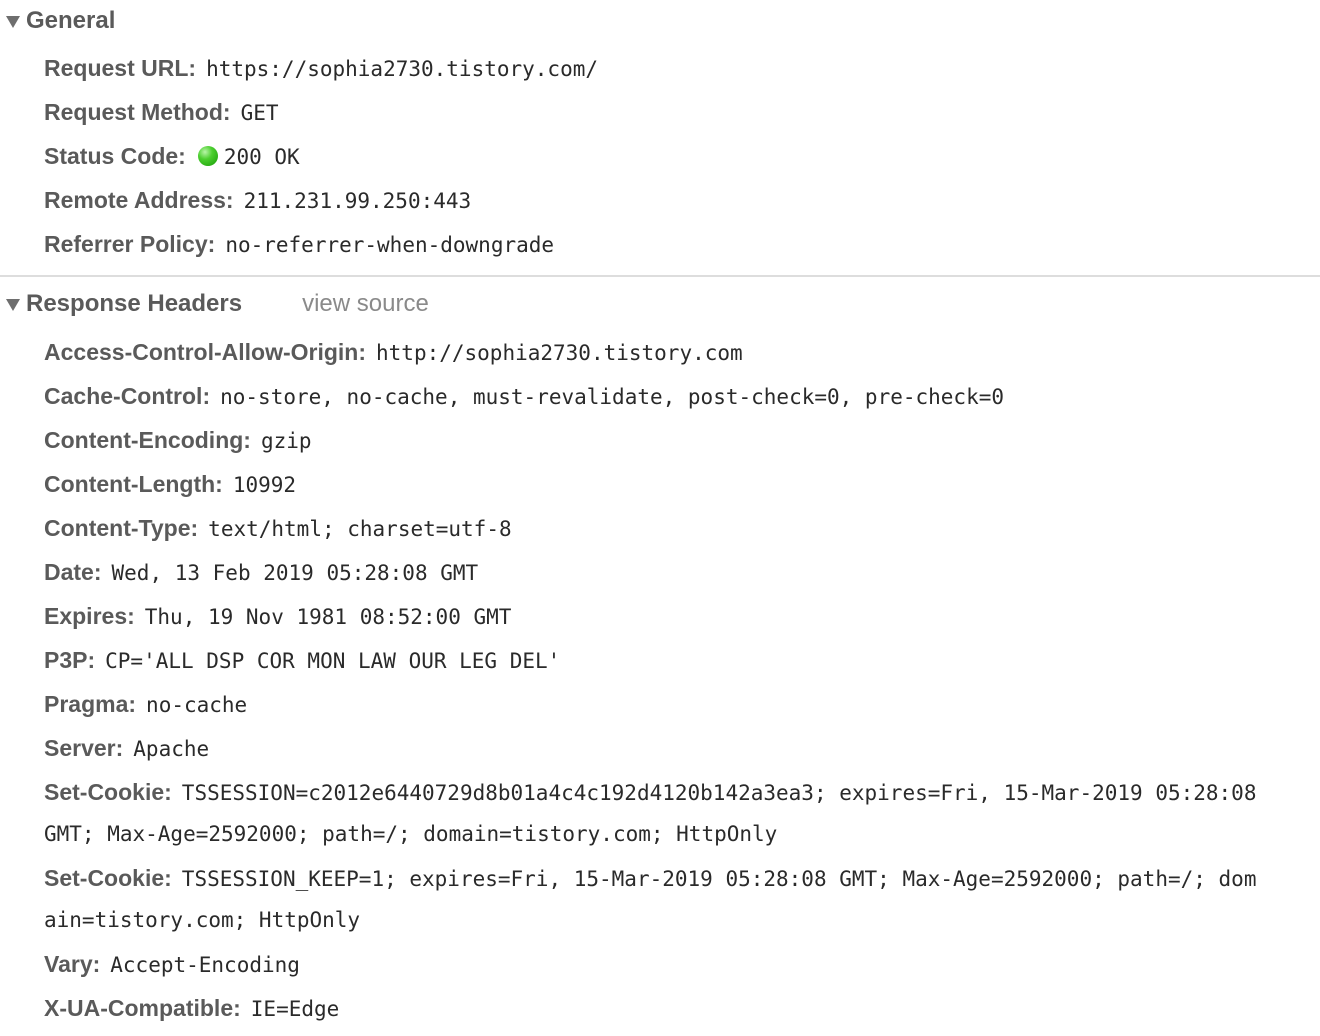 This screenshot has width=1320, height=1036. What do you see at coordinates (682, 112) in the screenshot?
I see `request-method-row: Request Method: GET` at bounding box center [682, 112].